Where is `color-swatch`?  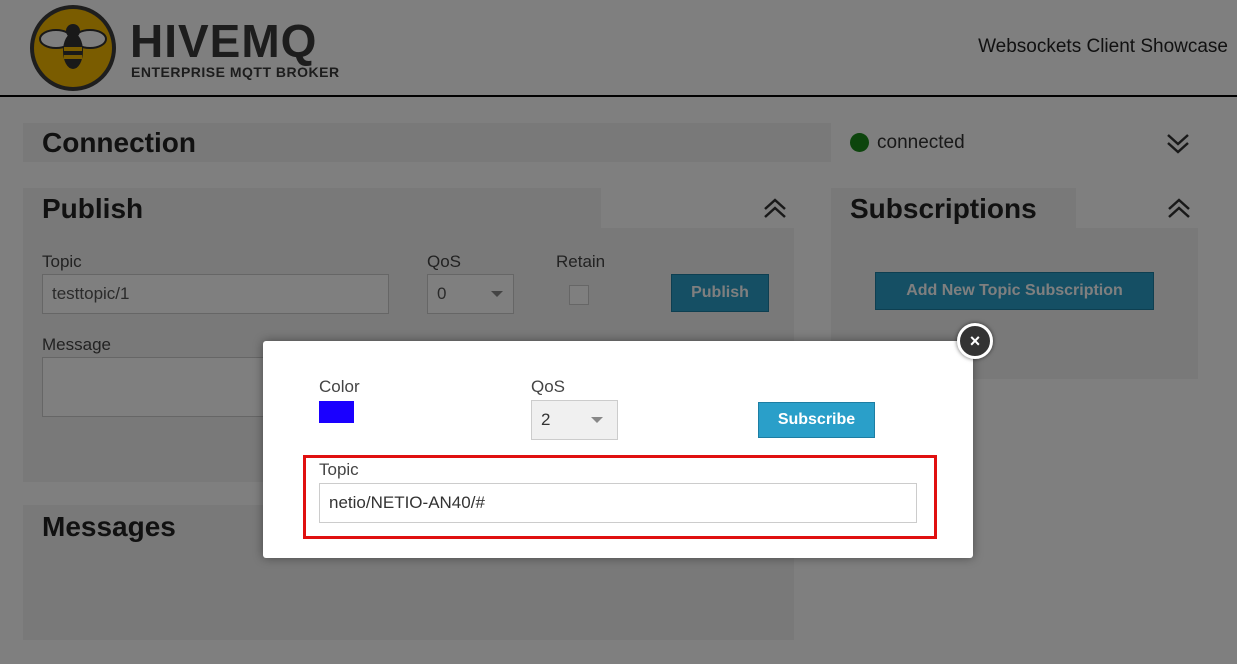
color-swatch is located at coordinates (336, 412).